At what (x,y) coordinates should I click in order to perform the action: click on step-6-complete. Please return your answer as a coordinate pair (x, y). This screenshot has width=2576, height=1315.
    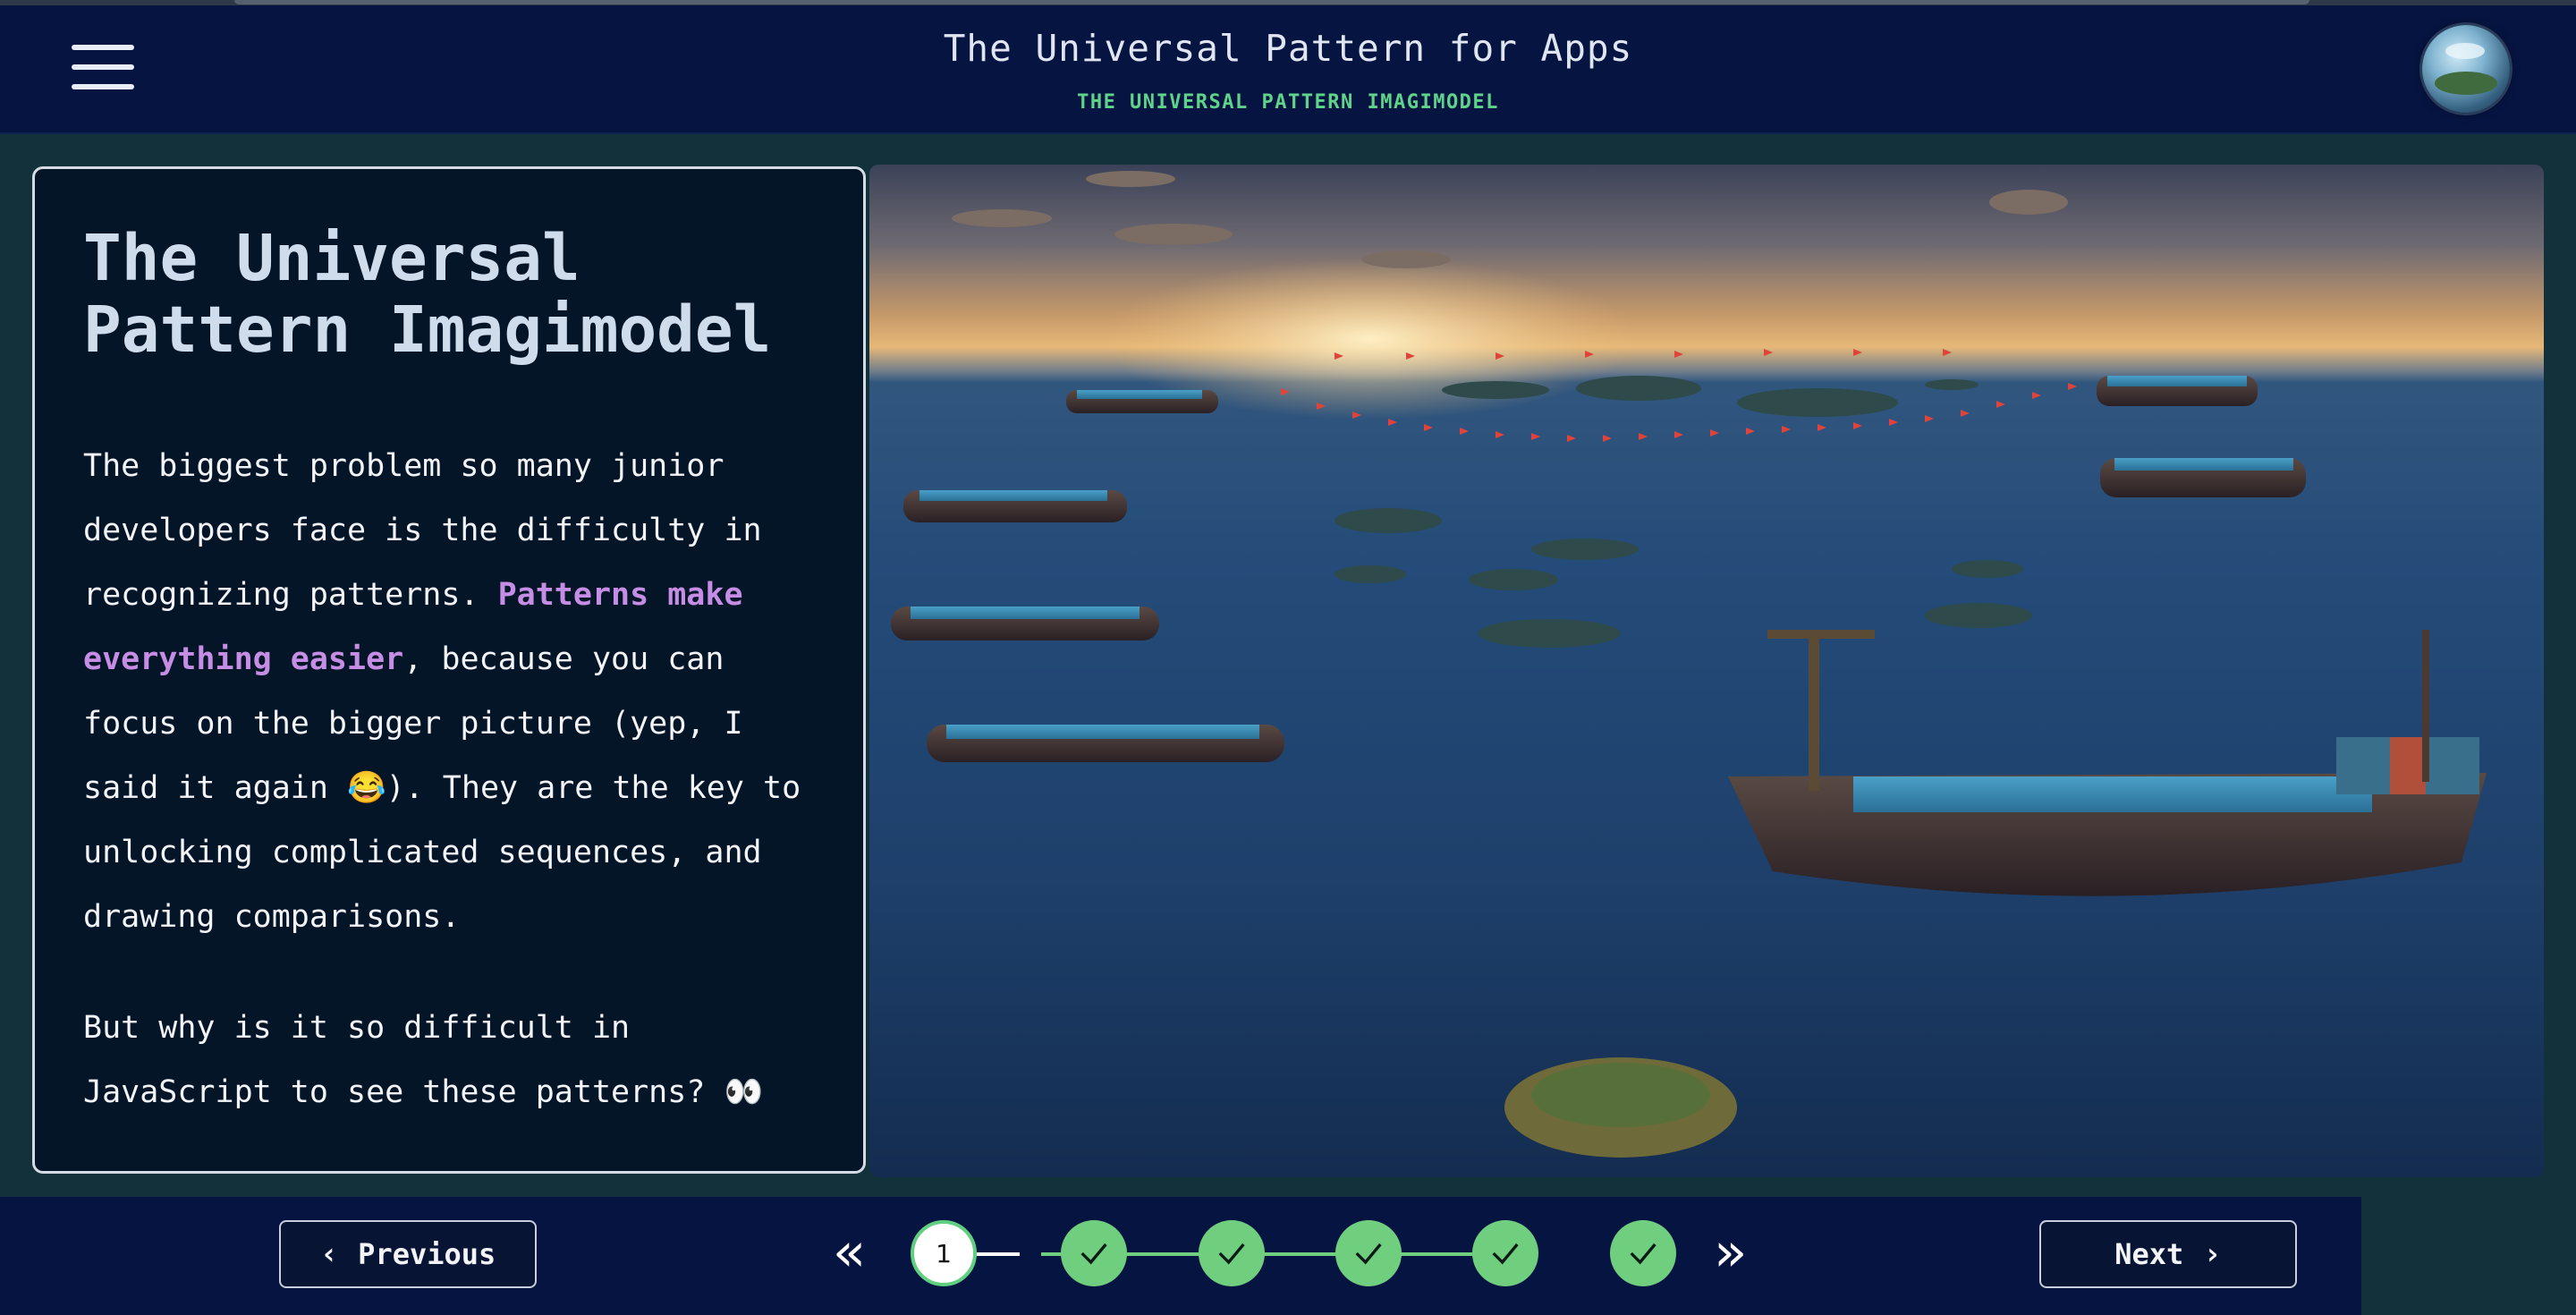
    Looking at the image, I should click on (1643, 1253).